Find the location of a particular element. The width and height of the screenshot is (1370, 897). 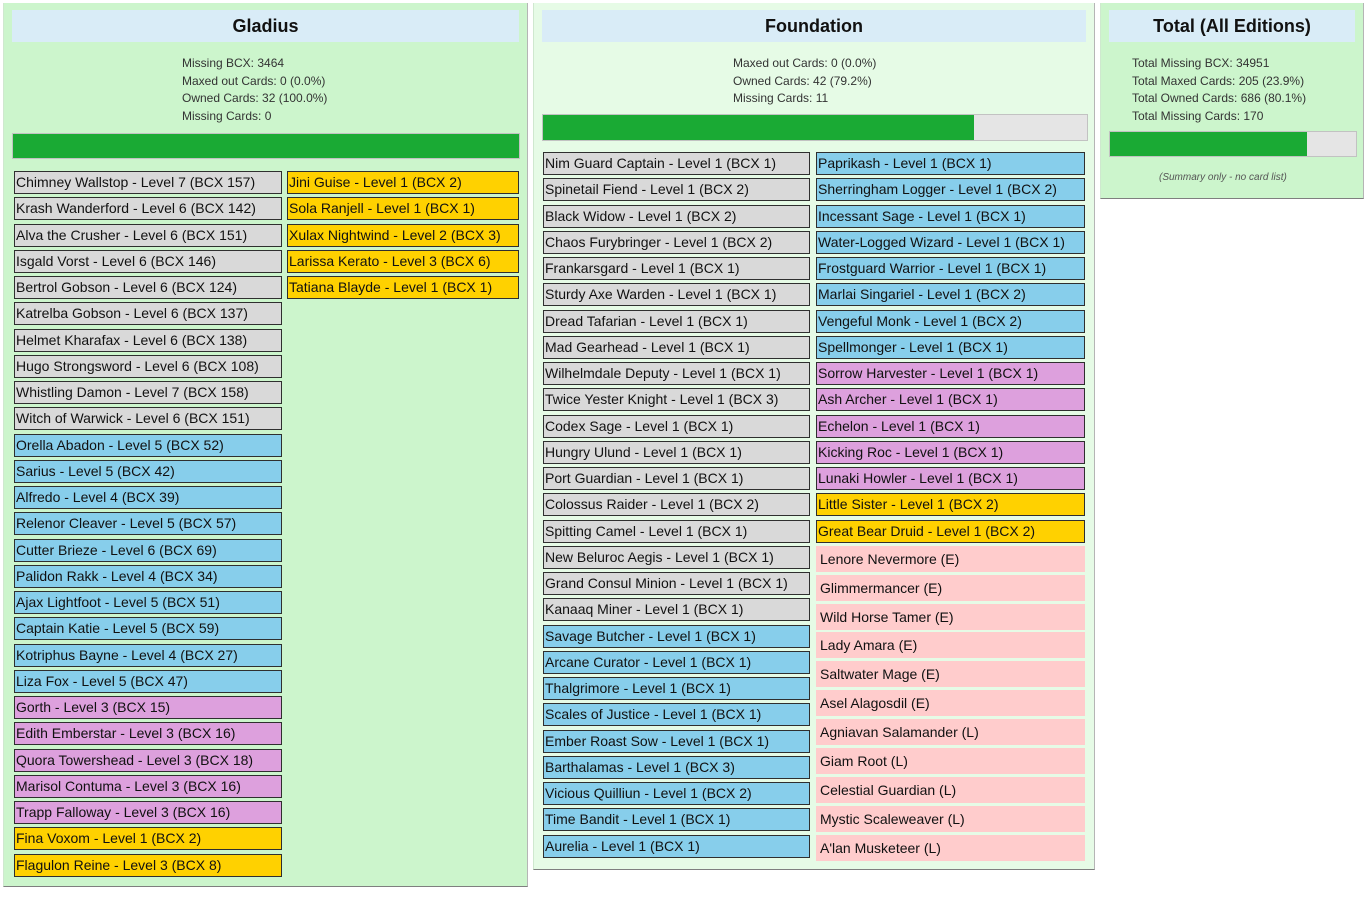

card-item: Water-Logged Wizard - Level 1 (BCX 1) is located at coordinates (950, 242).